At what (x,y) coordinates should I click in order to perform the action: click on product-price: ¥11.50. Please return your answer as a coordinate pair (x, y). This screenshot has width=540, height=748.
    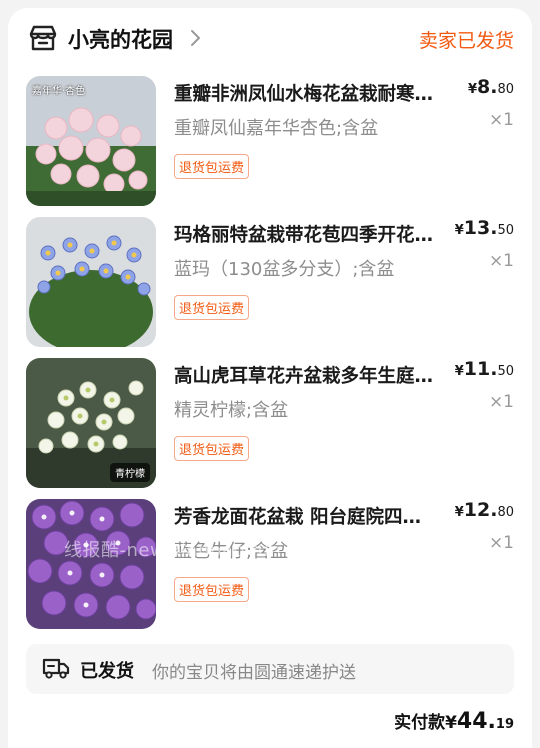
    Looking at the image, I should click on (484, 369).